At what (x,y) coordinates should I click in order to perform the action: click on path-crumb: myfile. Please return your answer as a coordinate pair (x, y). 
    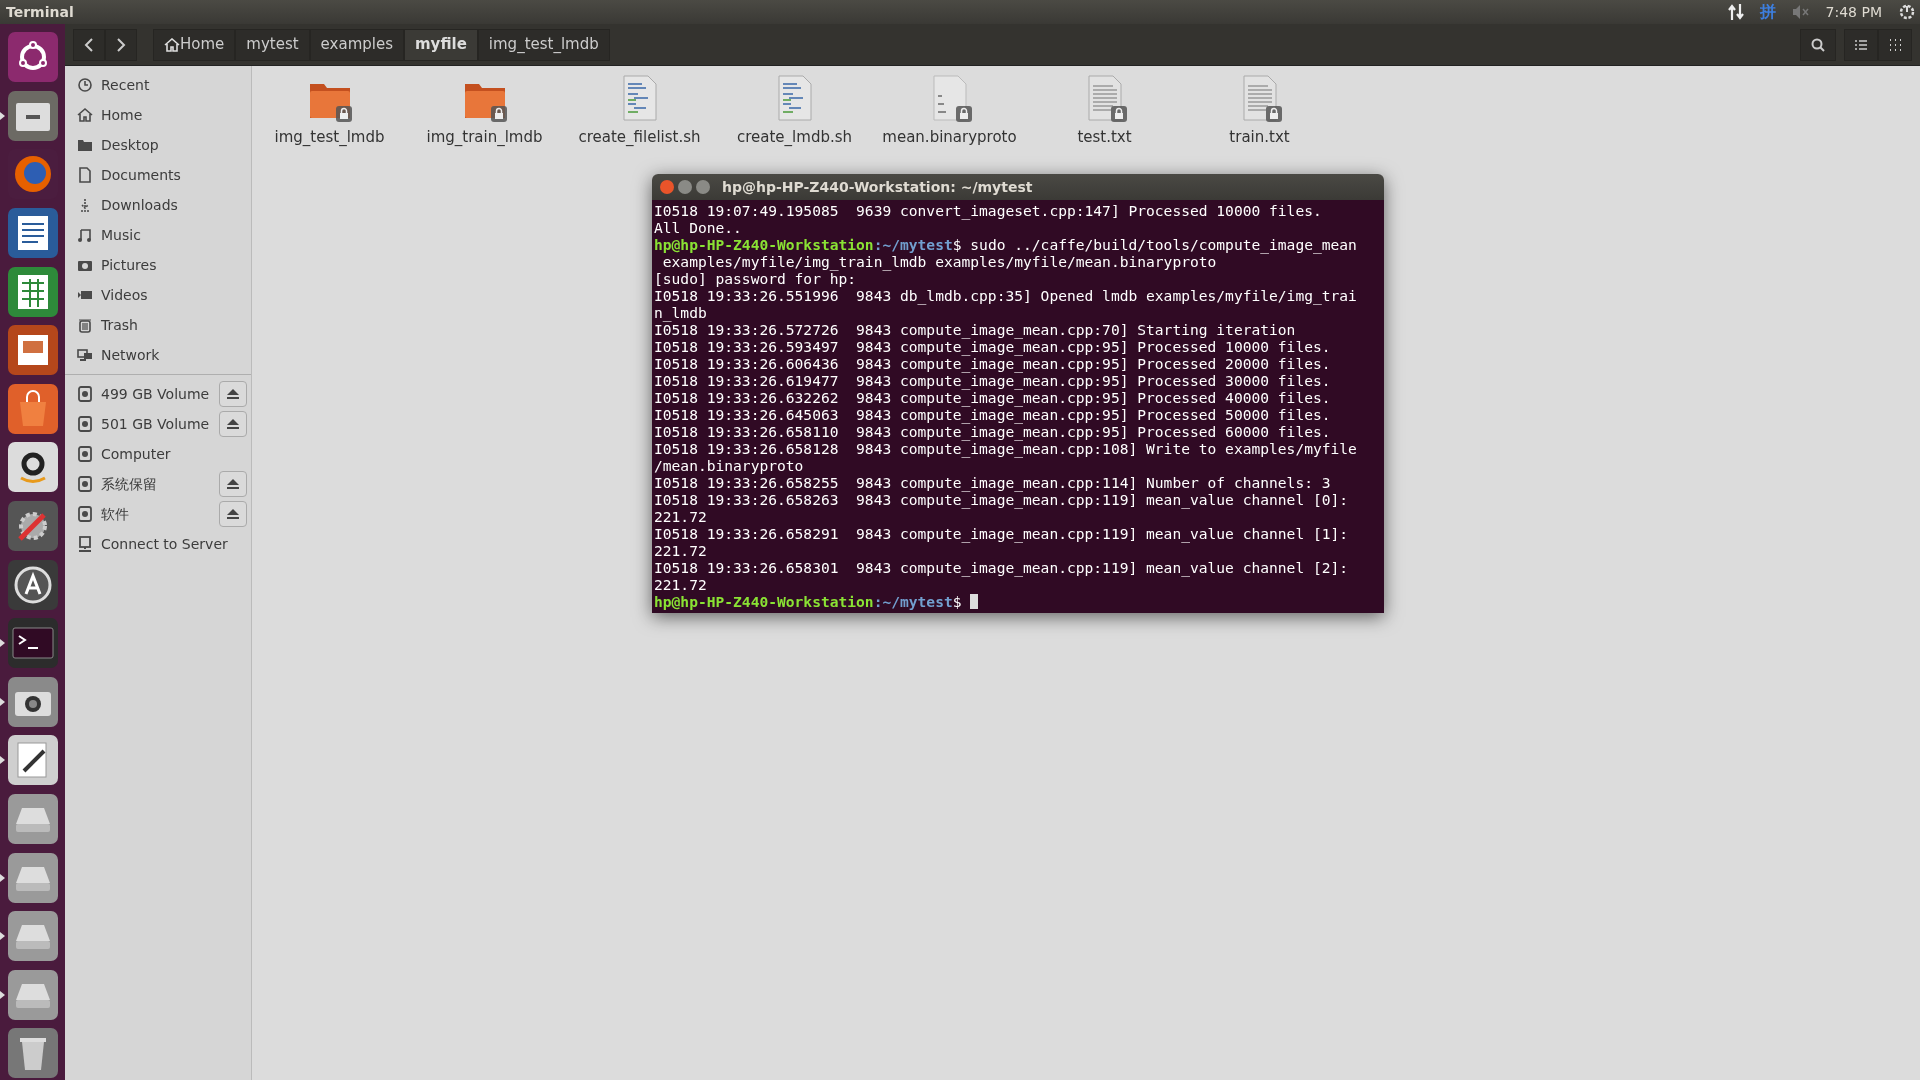
    Looking at the image, I should click on (441, 44).